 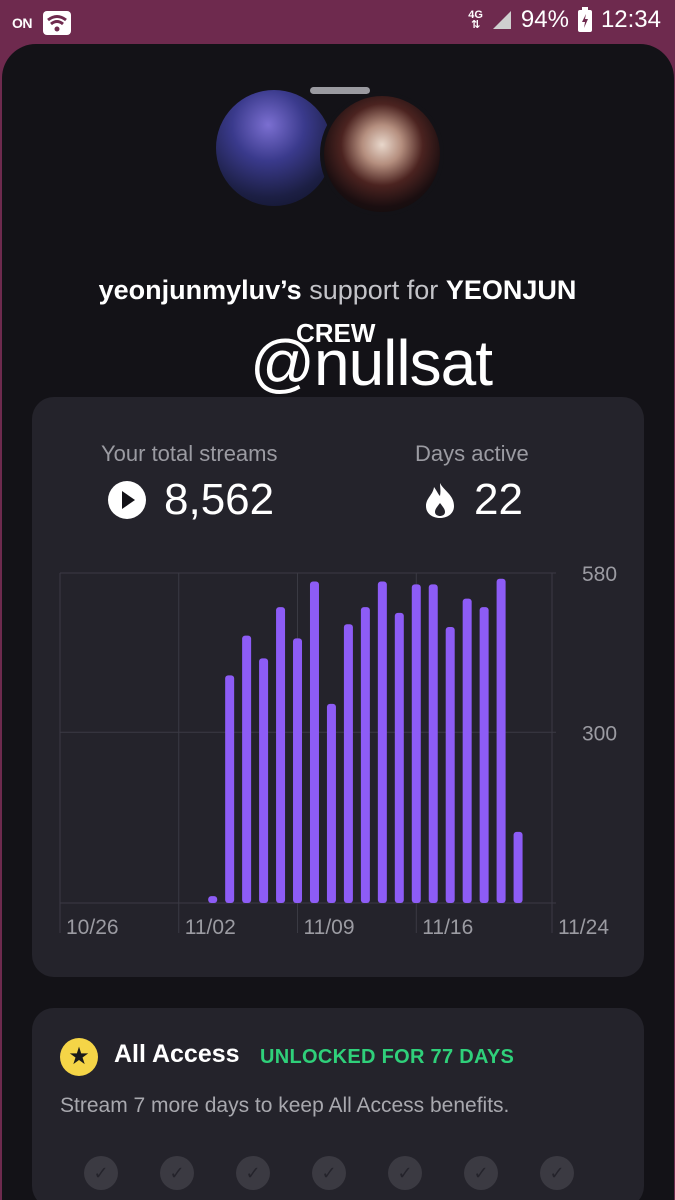 I want to click on drag-handle, so click(x=340, y=90).